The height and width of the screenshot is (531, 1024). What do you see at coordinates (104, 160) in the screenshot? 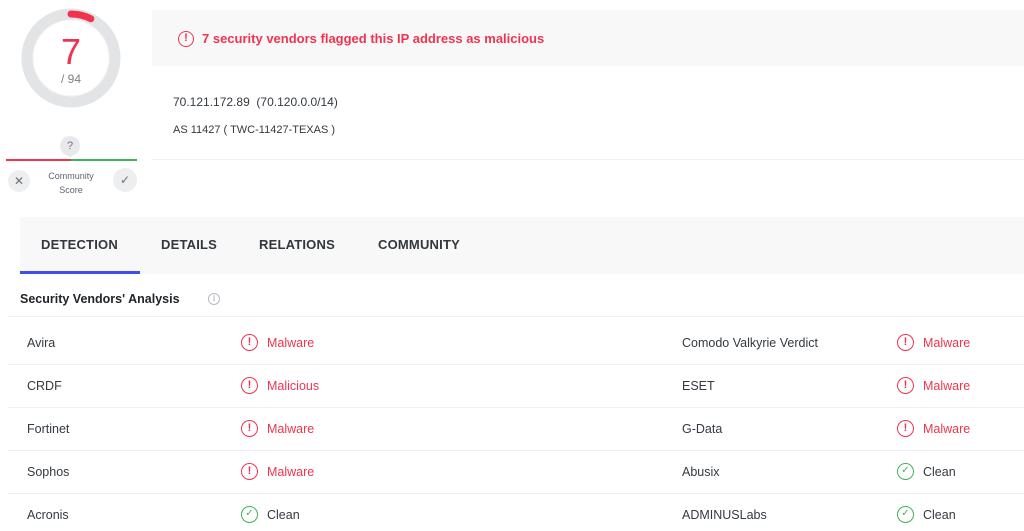
I see `community-bar-positive` at bounding box center [104, 160].